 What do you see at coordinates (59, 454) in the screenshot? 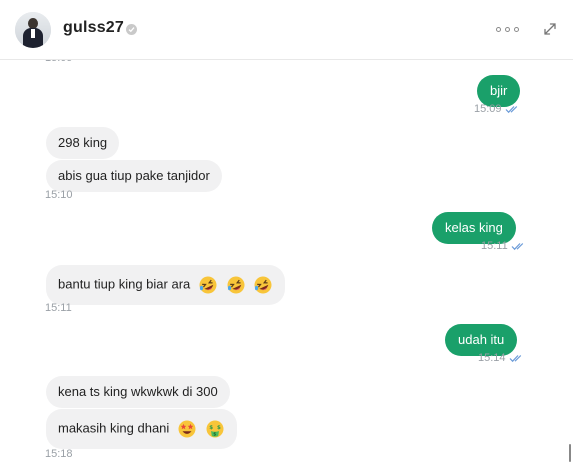
I see `timestamp: 15:18` at bounding box center [59, 454].